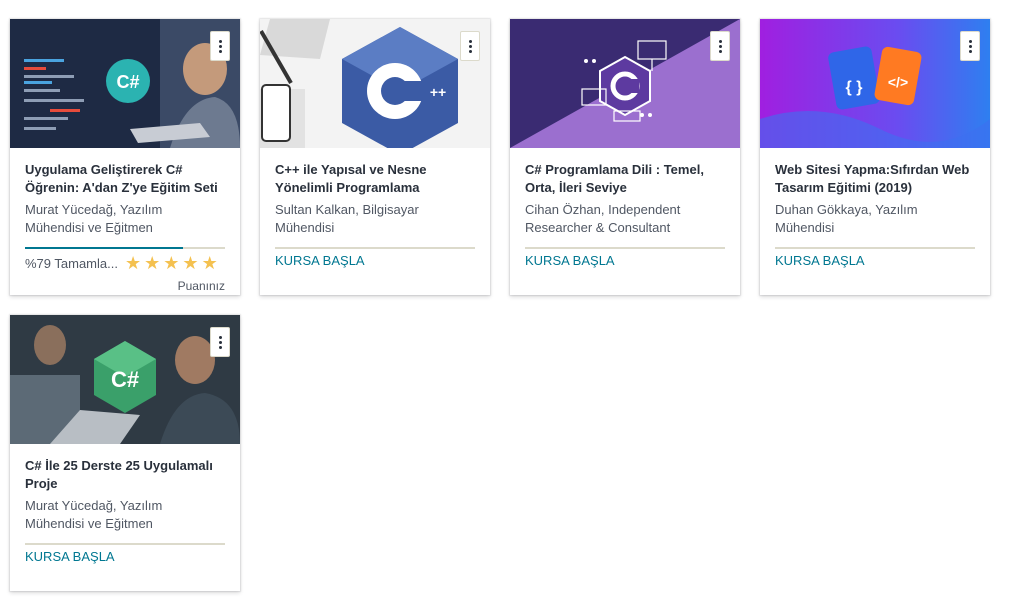 This screenshot has height=604, width=1022. I want to click on rating-label: Puanınız, so click(201, 286).